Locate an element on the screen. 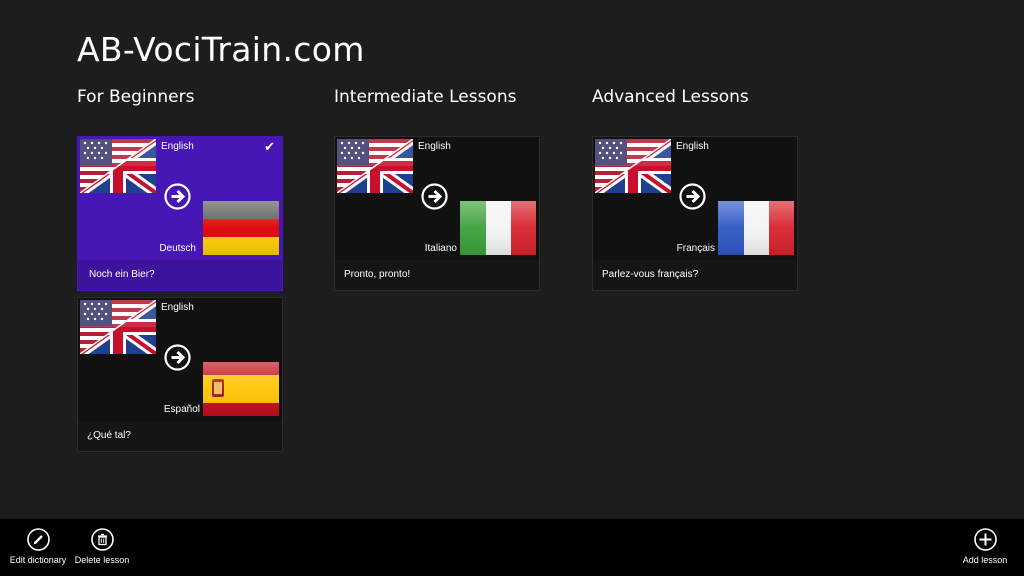  lesson-image: English Italiano is located at coordinates (437, 199).